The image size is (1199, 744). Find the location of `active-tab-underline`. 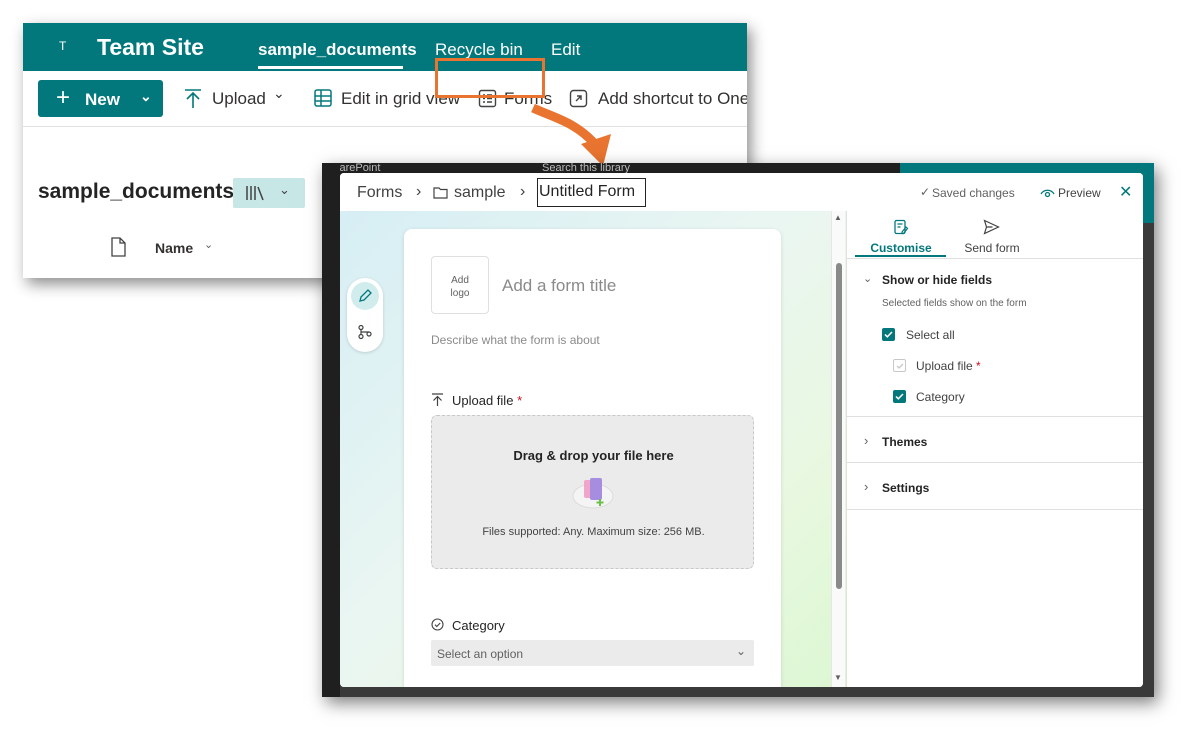

active-tab-underline is located at coordinates (900, 256).